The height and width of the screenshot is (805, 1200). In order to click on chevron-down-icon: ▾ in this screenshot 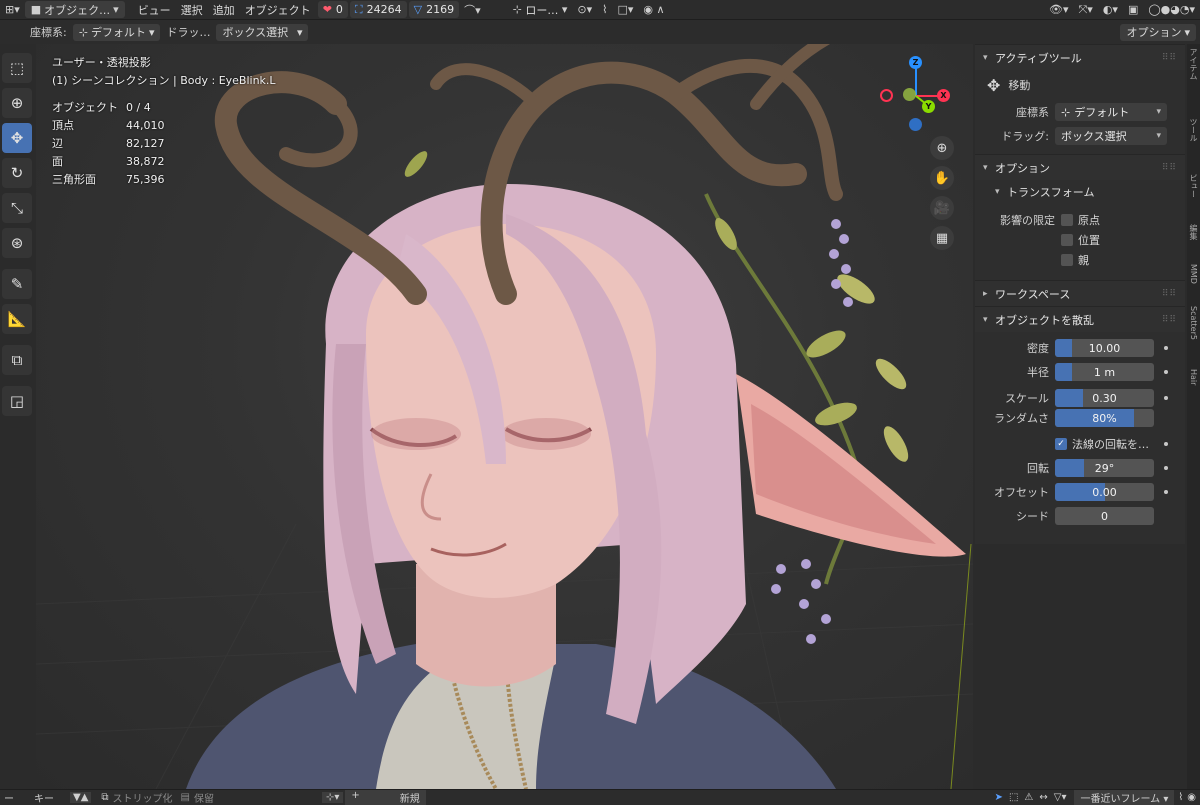, I will do `click(1187, 32)`.